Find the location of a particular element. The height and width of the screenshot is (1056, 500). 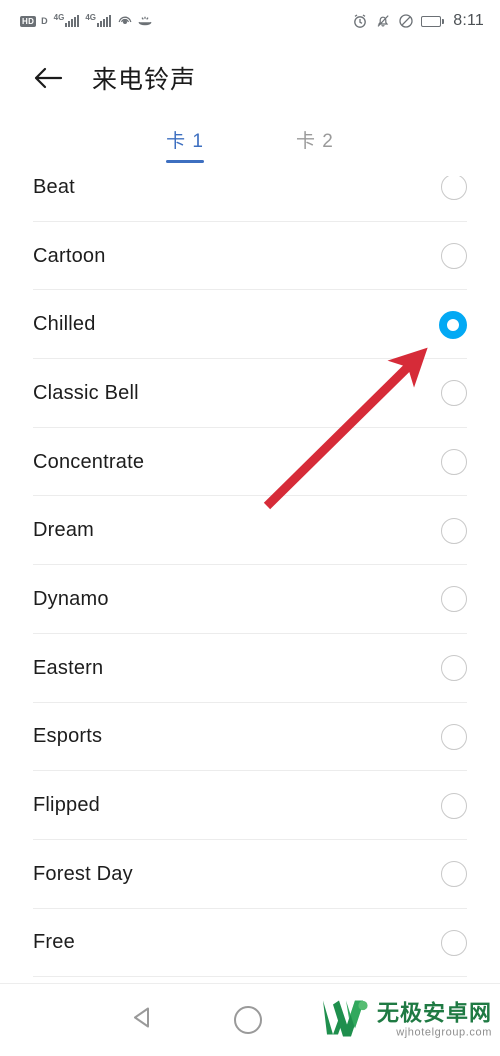

ringtone-name: Classic Bell is located at coordinates (86, 392).